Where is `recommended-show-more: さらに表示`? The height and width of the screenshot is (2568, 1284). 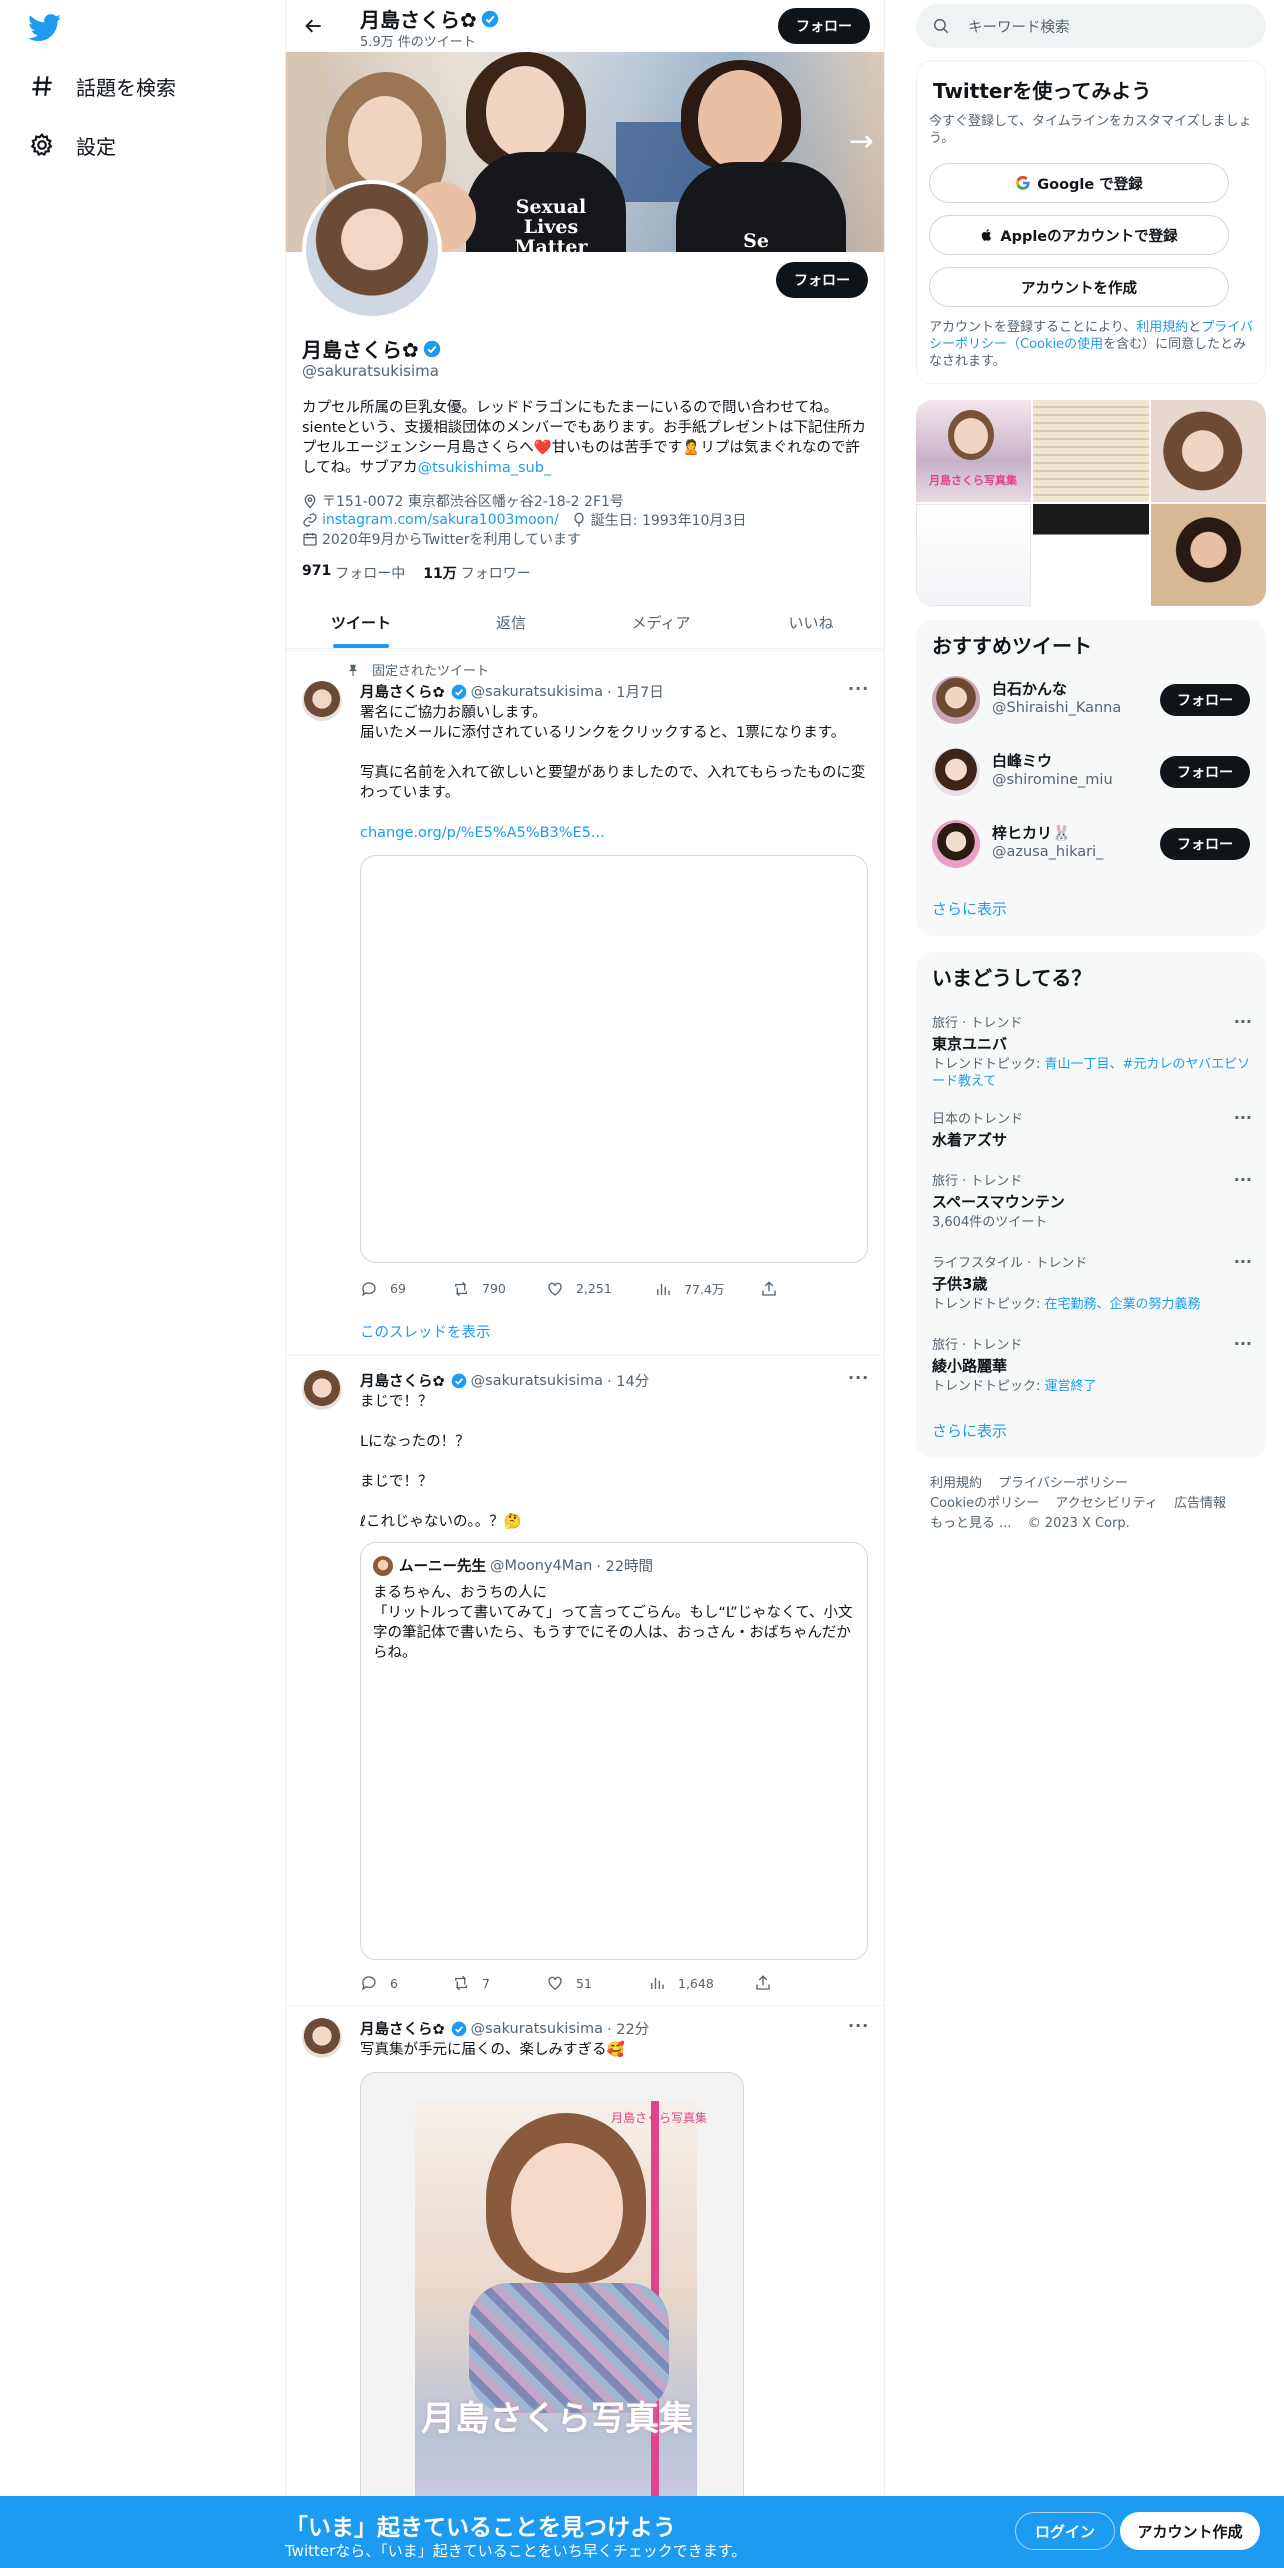 recommended-show-more: さらに表示 is located at coordinates (969, 908).